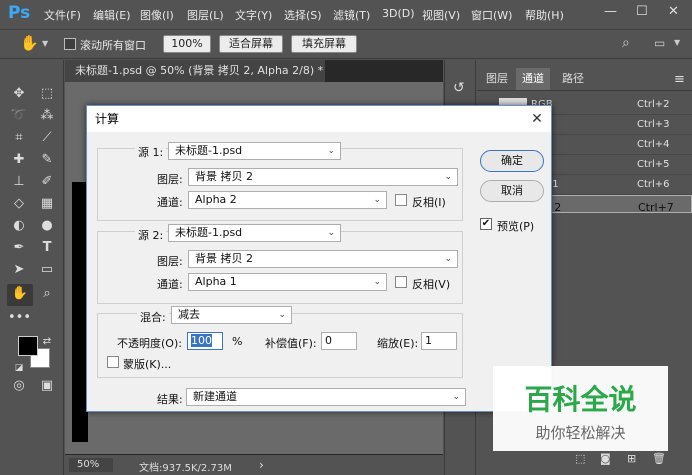 This screenshot has width=692, height=475. What do you see at coordinates (47, 138) in the screenshot?
I see `eyedropper-icon: ⟋` at bounding box center [47, 138].